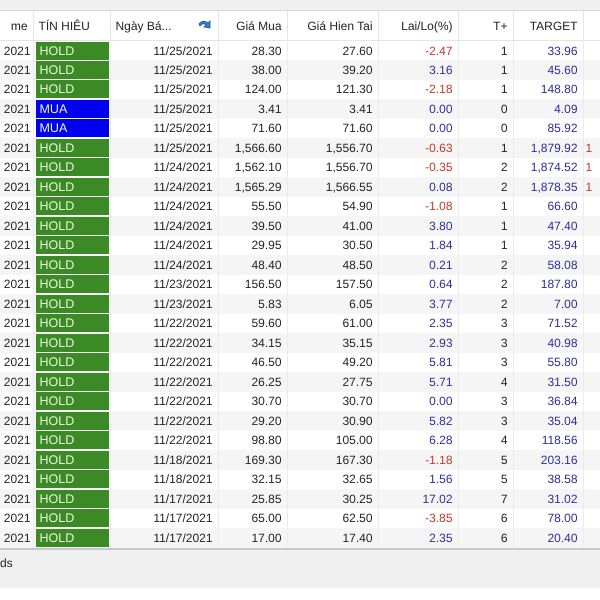 The image size is (600, 600). Describe the element at coordinates (332, 342) in the screenshot. I see `table-cell: 35.15` at that location.